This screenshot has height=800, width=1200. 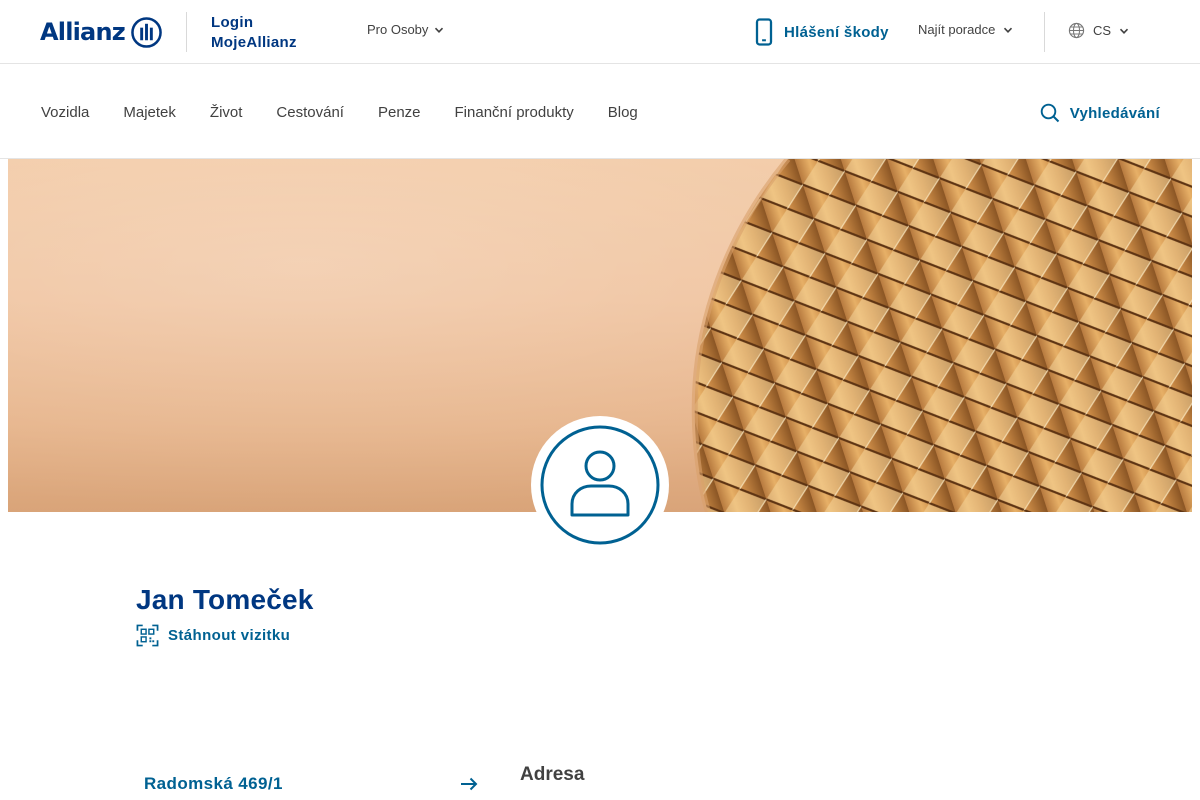 I want to click on nav-item-zivot: Život, so click(x=226, y=112).